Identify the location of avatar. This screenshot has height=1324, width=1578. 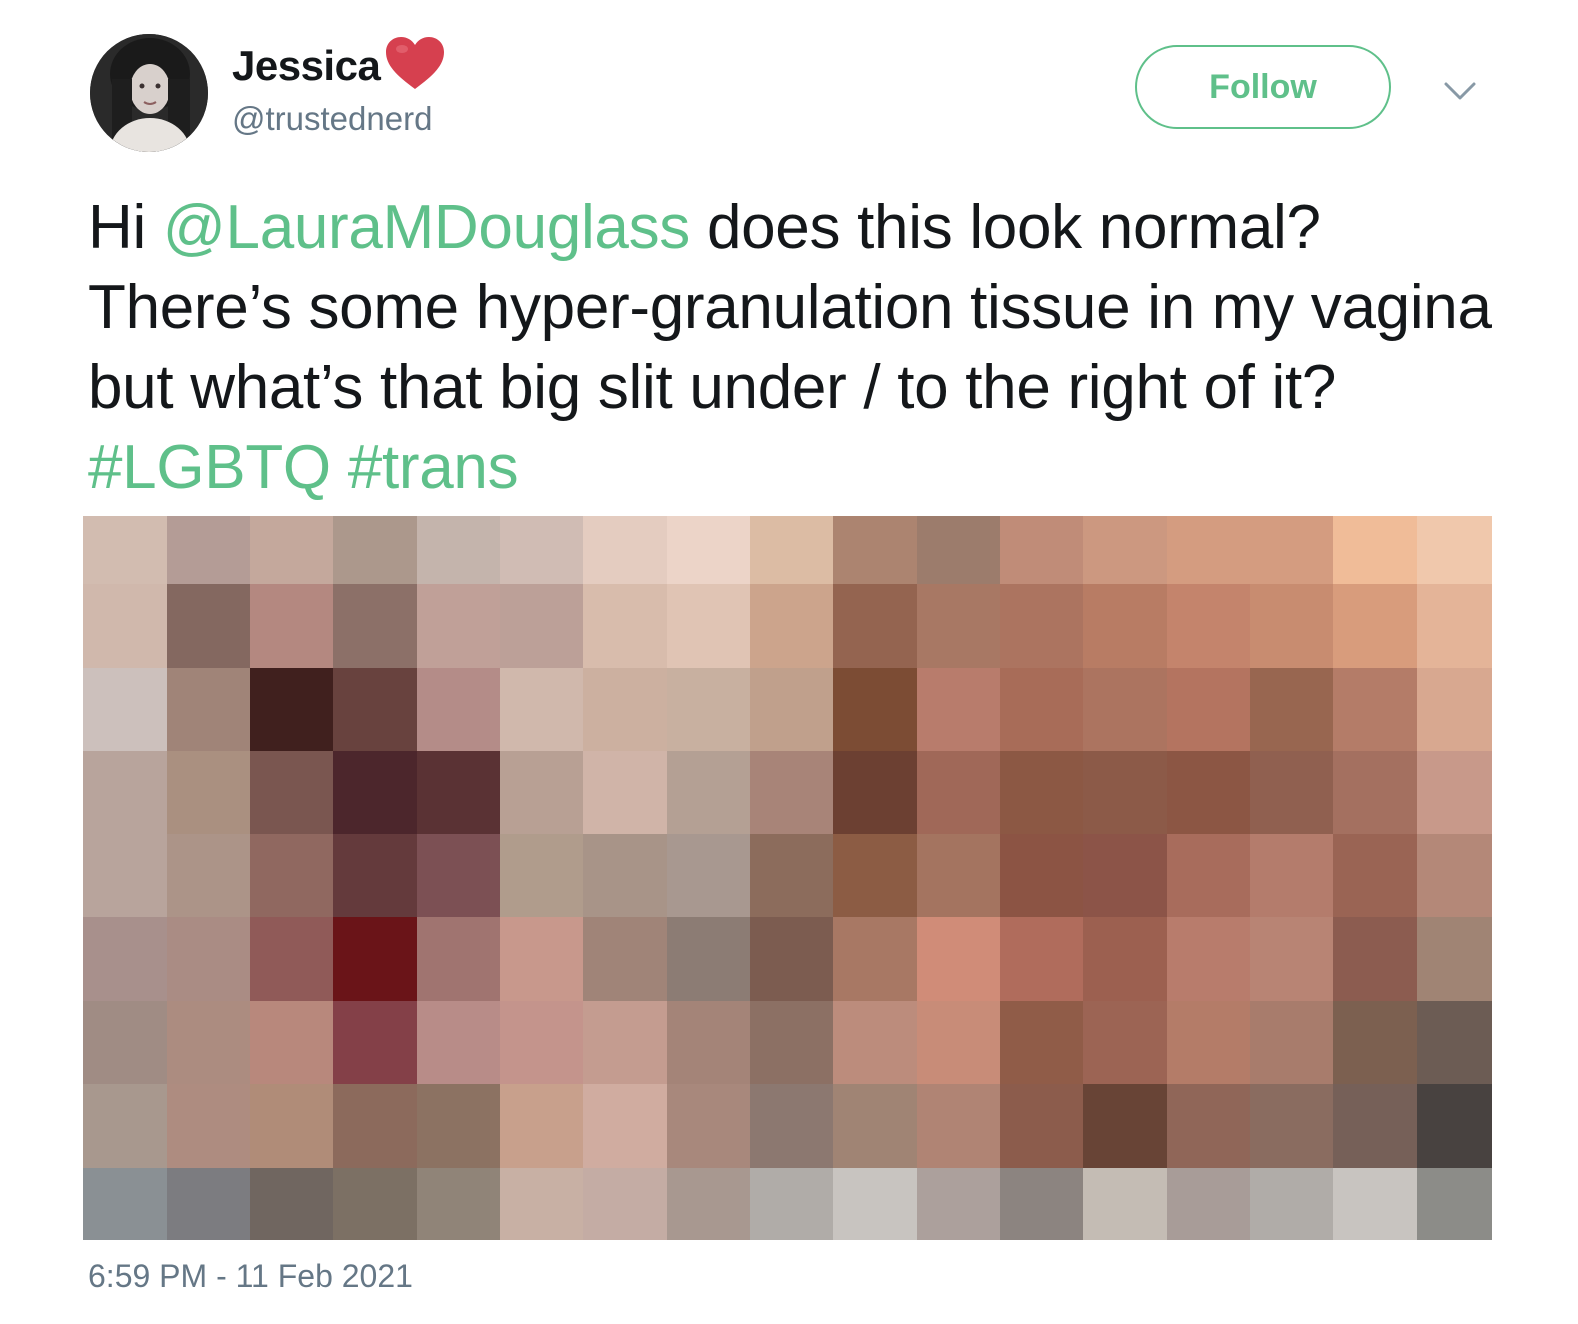
(149, 93).